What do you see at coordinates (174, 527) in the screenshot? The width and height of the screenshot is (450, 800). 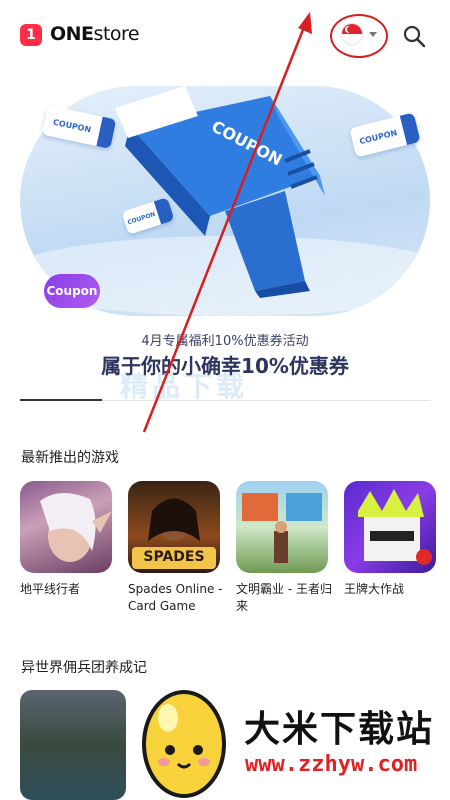 I see `game-thumbnail: SPADES` at bounding box center [174, 527].